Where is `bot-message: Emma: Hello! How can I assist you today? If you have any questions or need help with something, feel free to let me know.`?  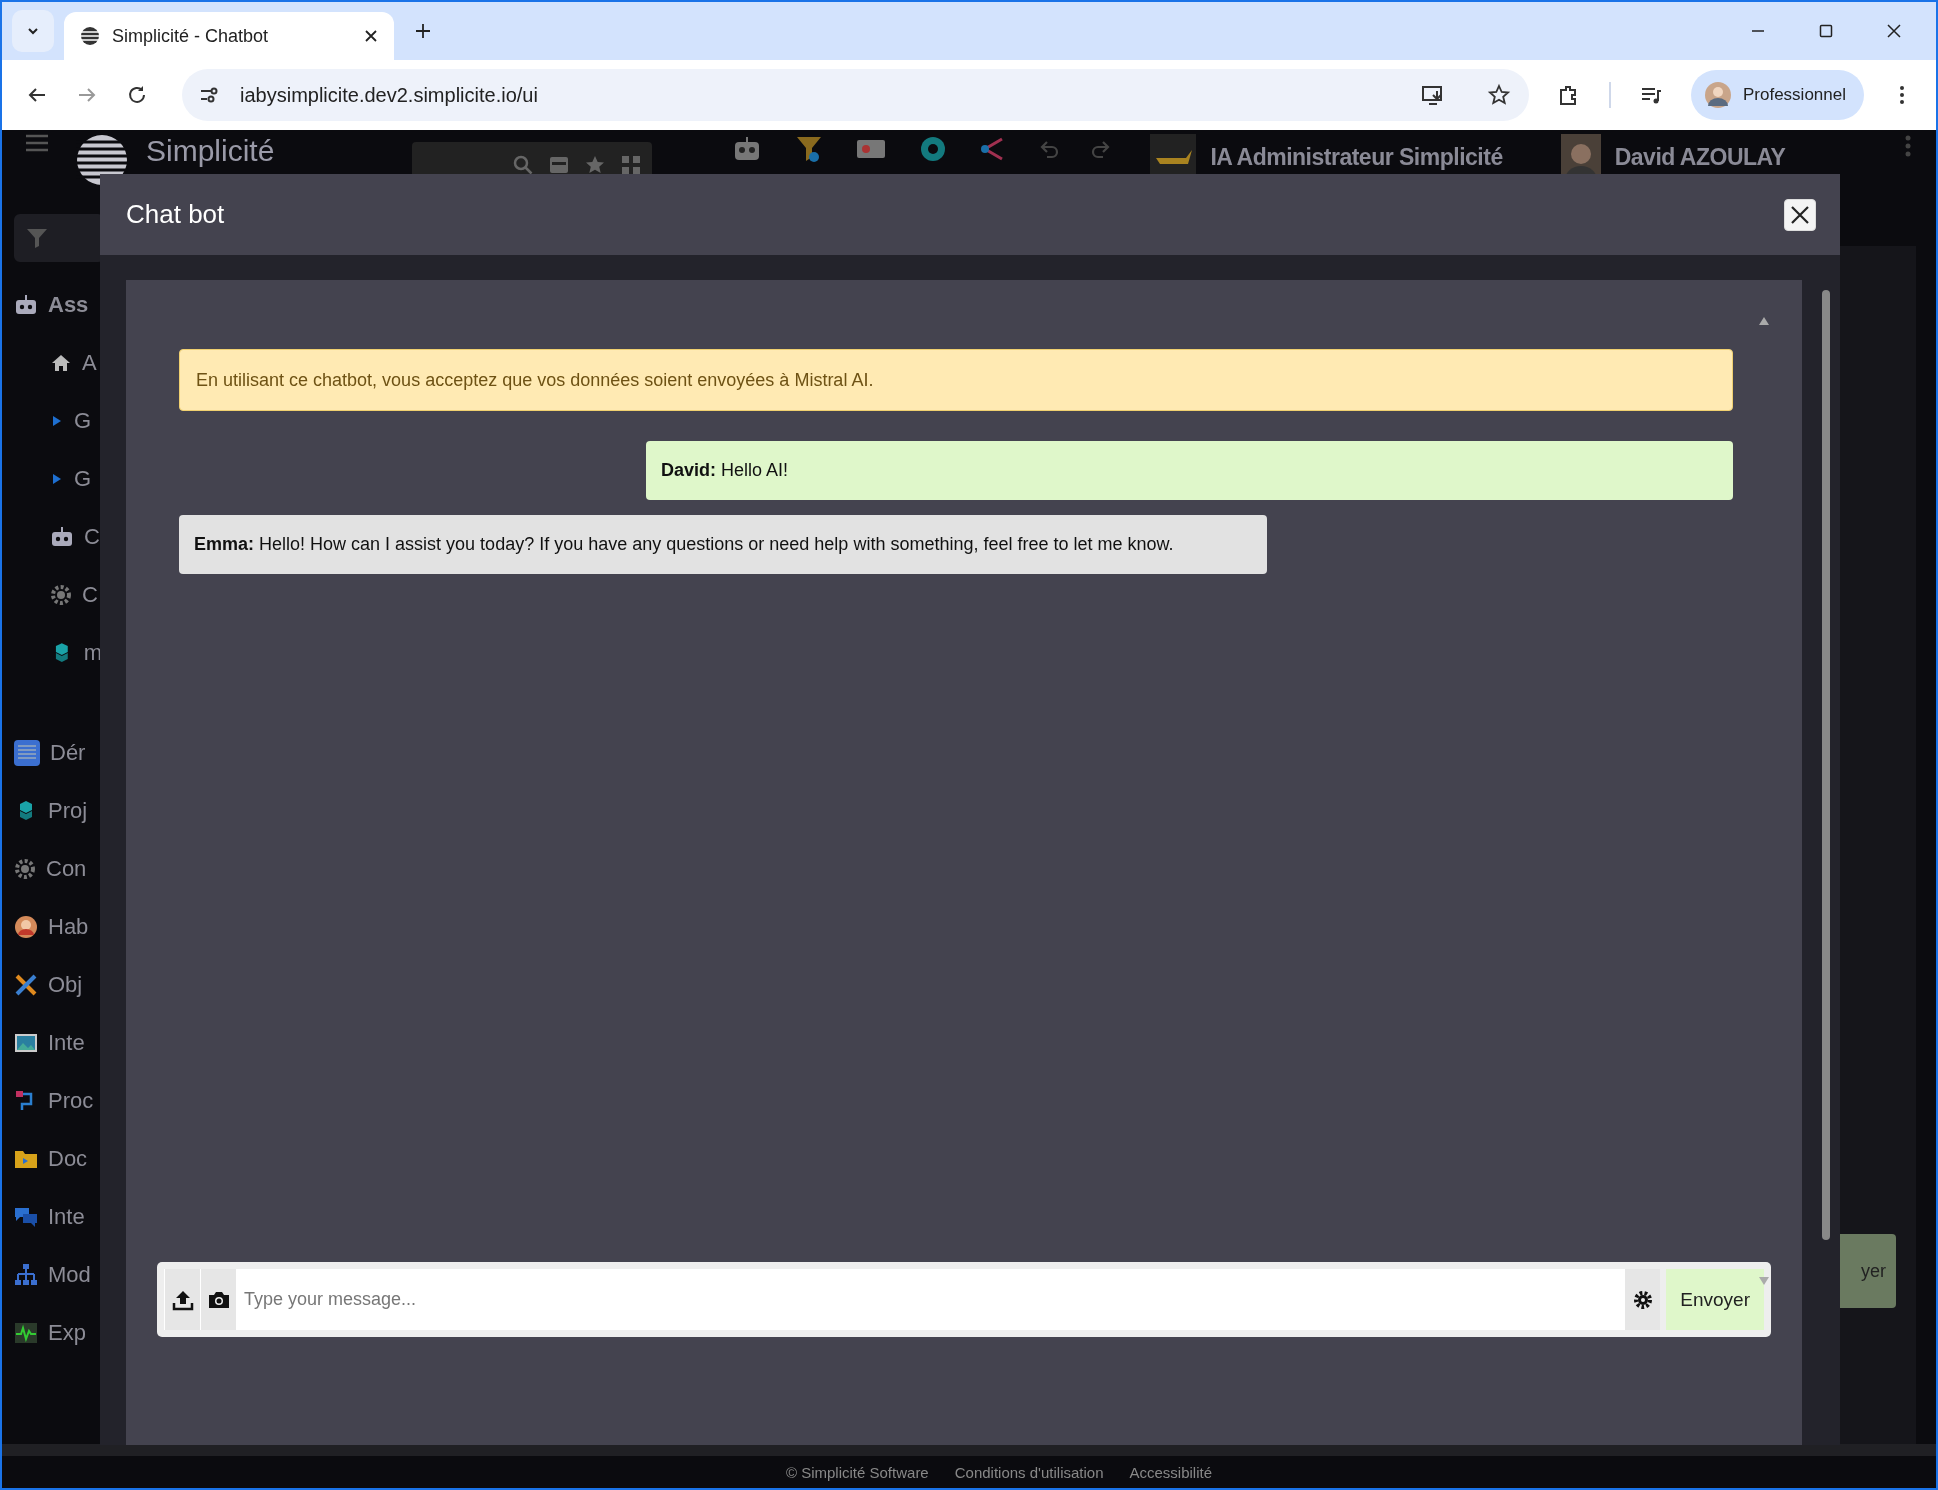 bot-message: Emma: Hello! How can I assist you today? If you have any questions or need help with something, feel free to let me know. is located at coordinates (723, 544).